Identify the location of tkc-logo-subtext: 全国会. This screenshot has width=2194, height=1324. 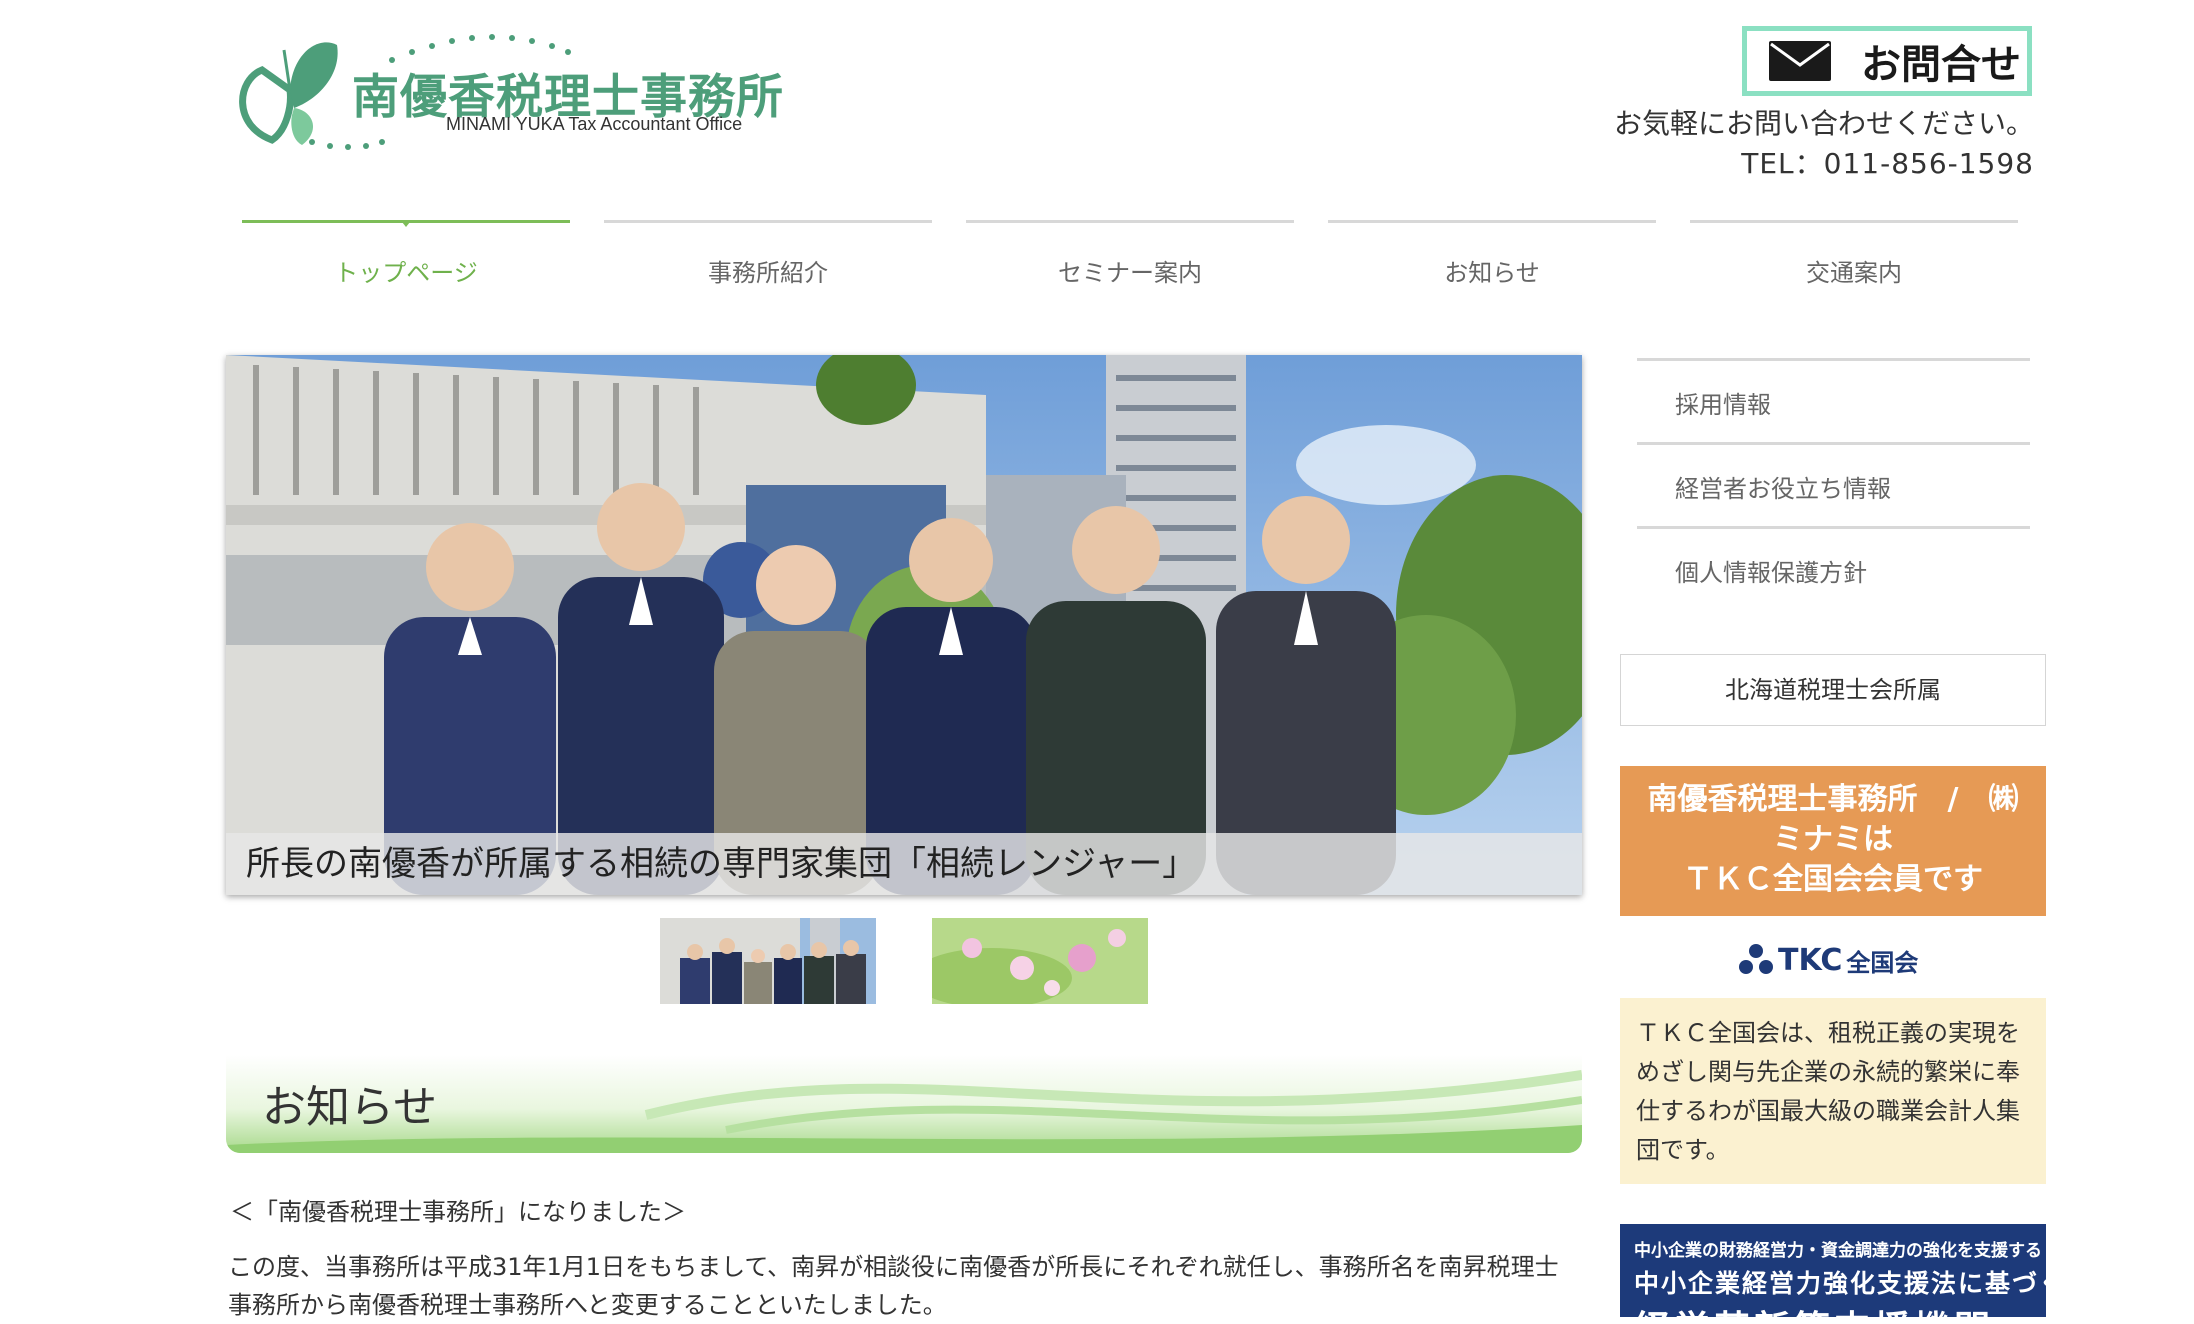
(1882, 962).